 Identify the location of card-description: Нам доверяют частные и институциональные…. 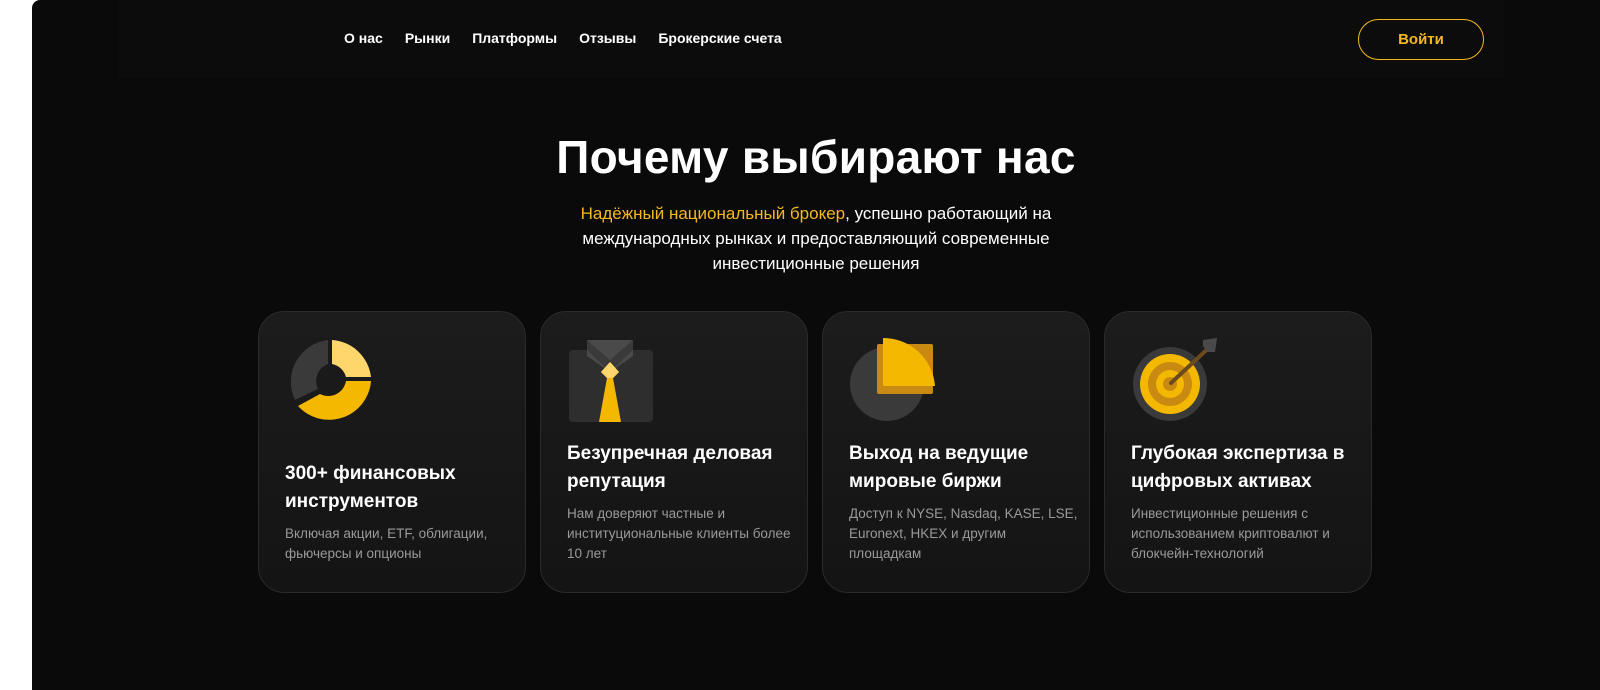
(679, 533).